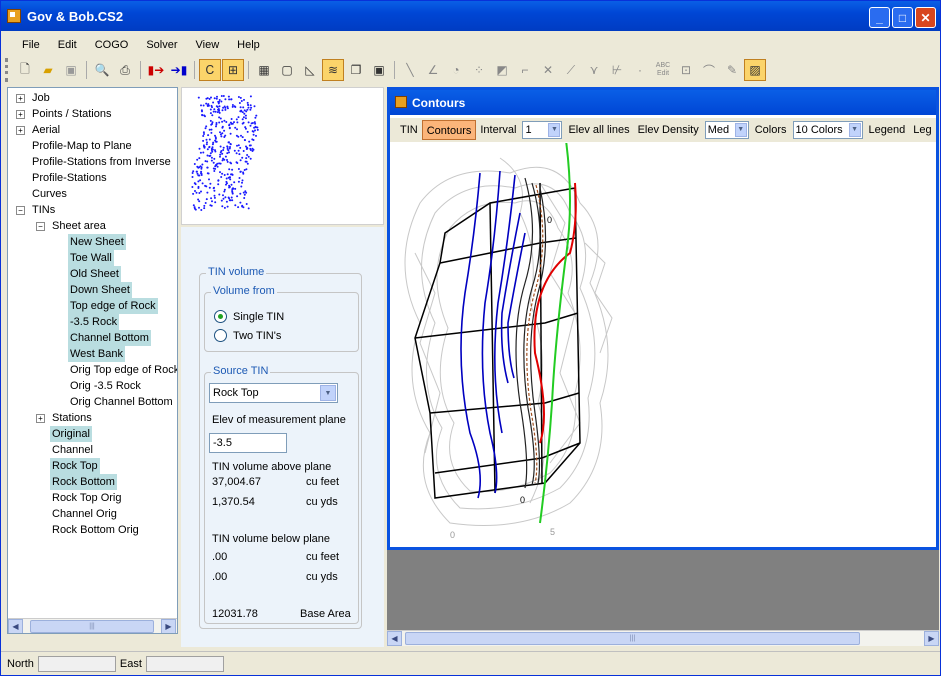 This screenshot has height=676, width=941. Describe the element at coordinates (25, 70) in the screenshot. I see `new-icon: 🗋` at that location.